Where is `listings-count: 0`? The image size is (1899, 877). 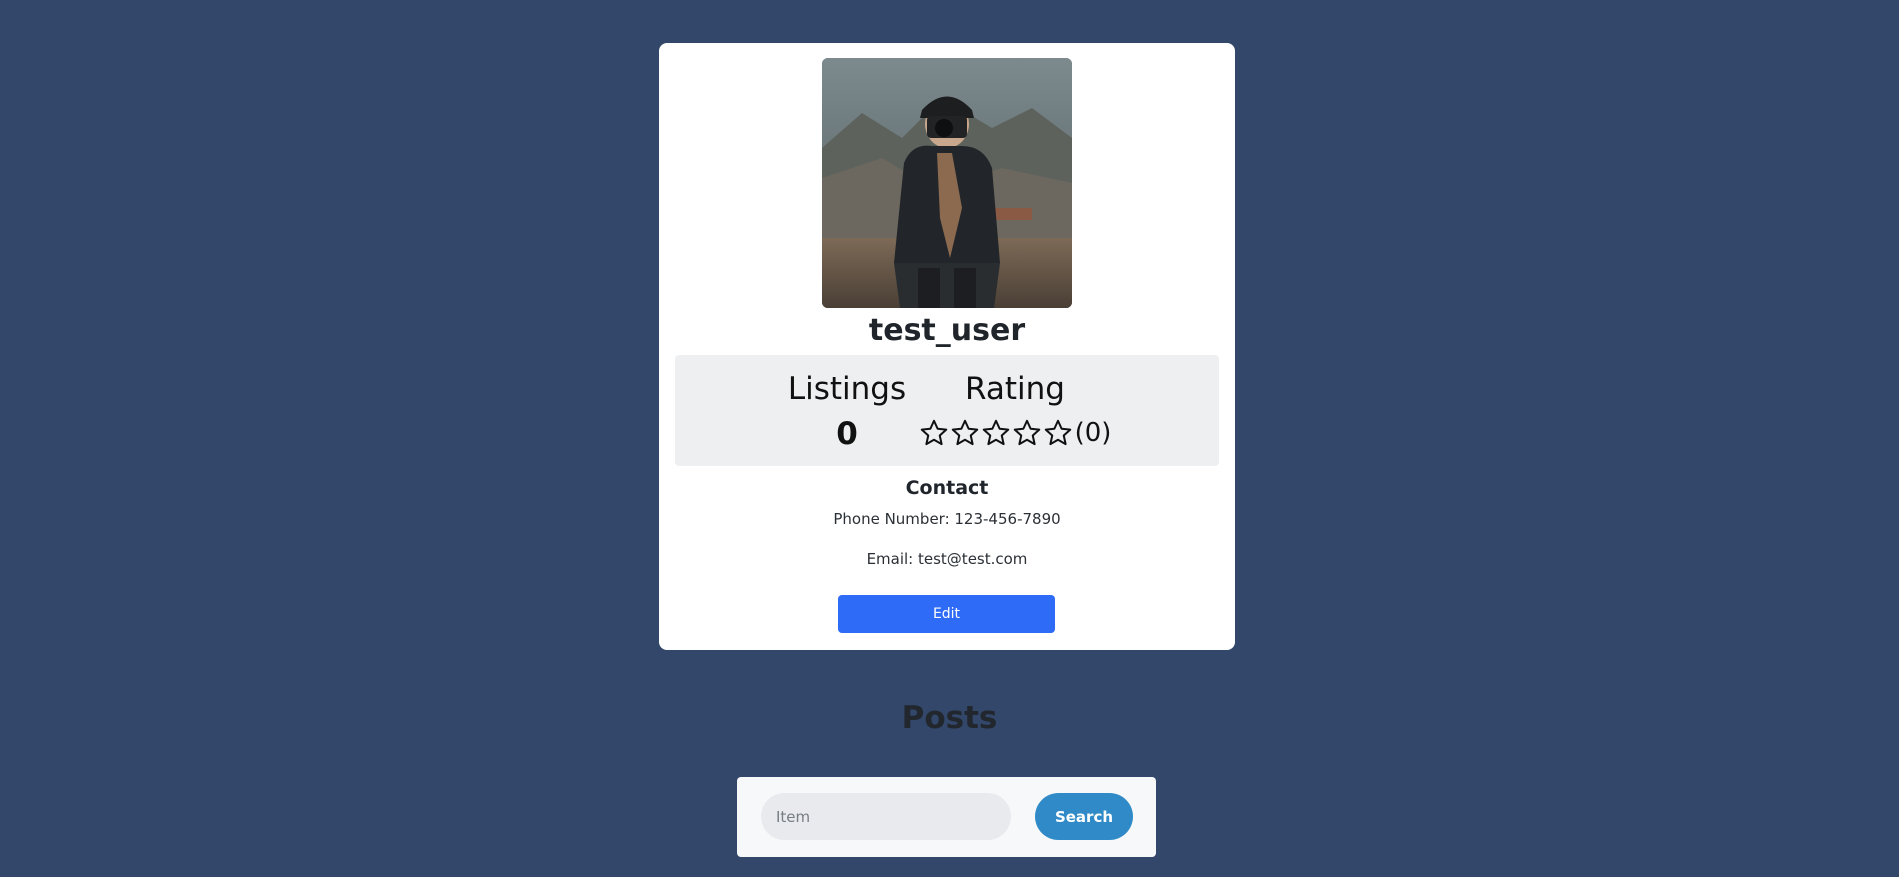 listings-count: 0 is located at coordinates (847, 434).